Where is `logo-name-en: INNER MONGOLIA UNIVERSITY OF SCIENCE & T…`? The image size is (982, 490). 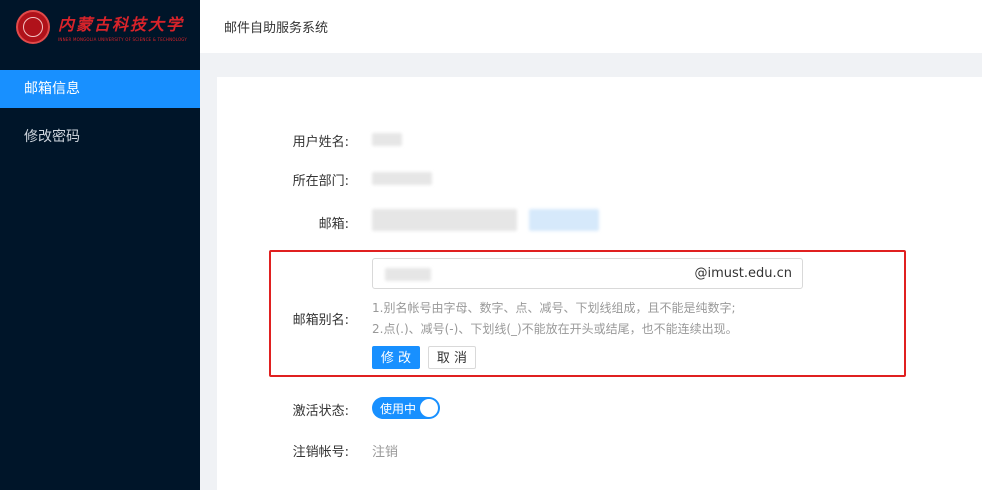
logo-name-en: INNER MONGOLIA UNIVERSITY OF SCIENCE & T… is located at coordinates (123, 39).